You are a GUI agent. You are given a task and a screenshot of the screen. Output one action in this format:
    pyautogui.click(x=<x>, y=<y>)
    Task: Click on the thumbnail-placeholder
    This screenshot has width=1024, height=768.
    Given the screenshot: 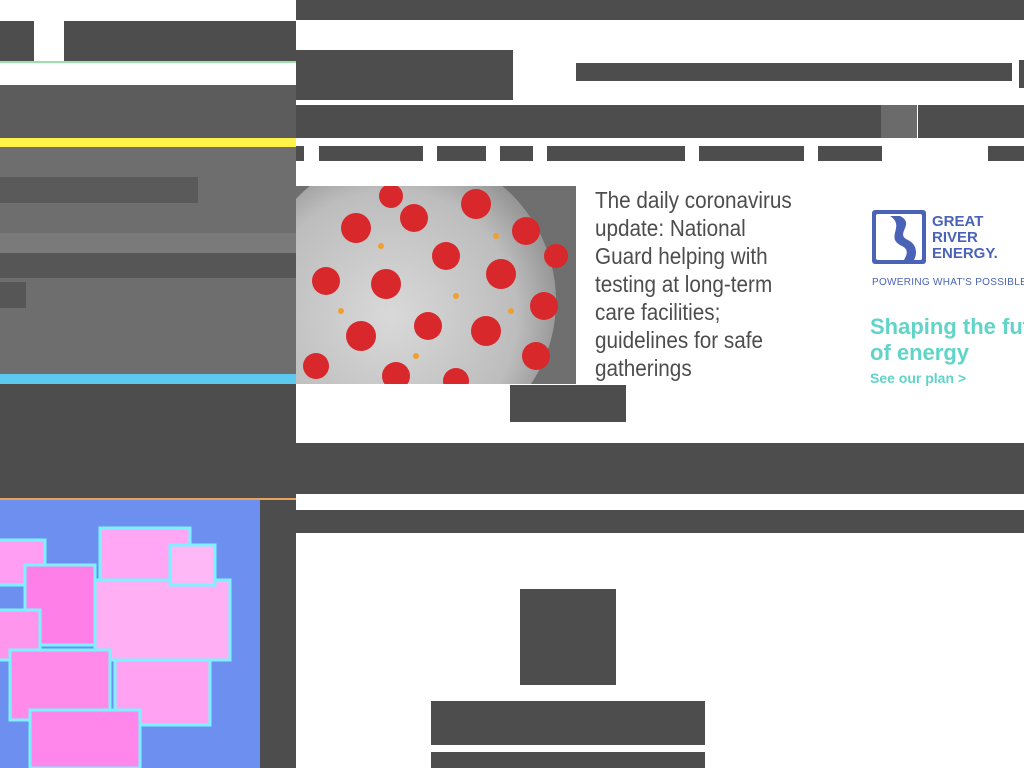 What is the action you would take?
    pyautogui.click(x=568, y=637)
    